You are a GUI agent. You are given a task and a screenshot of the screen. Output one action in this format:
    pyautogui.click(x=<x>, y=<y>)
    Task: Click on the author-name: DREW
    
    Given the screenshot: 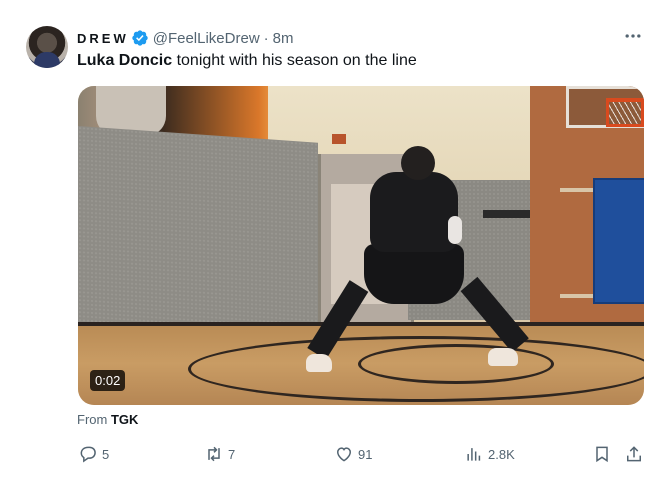 What is the action you would take?
    pyautogui.click(x=103, y=38)
    